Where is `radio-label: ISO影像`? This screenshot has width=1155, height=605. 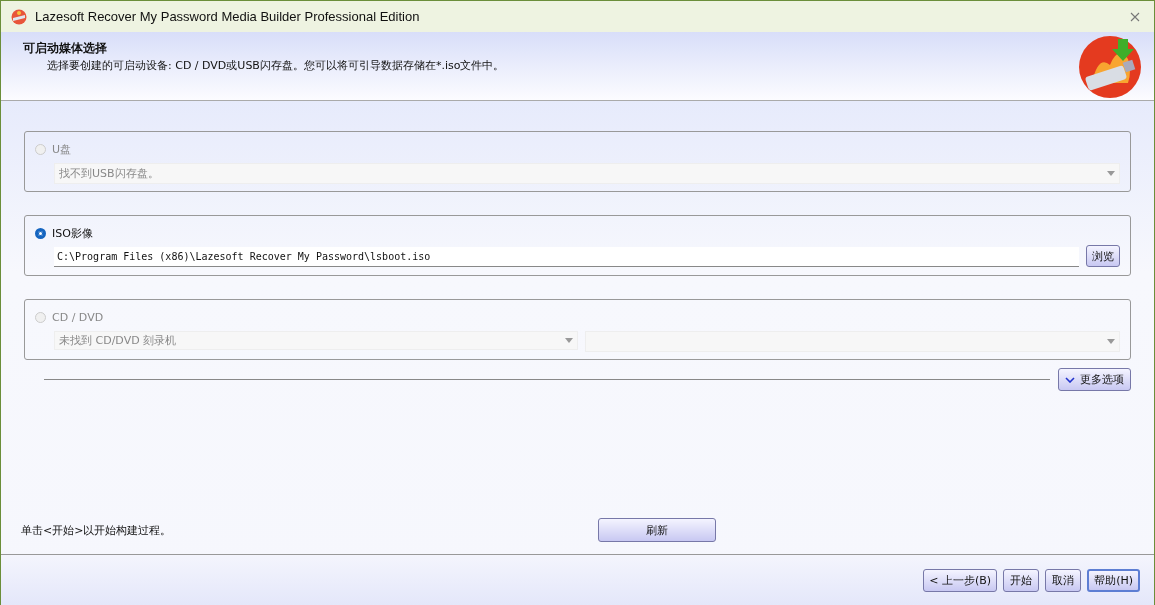
radio-label: ISO影像 is located at coordinates (72, 233).